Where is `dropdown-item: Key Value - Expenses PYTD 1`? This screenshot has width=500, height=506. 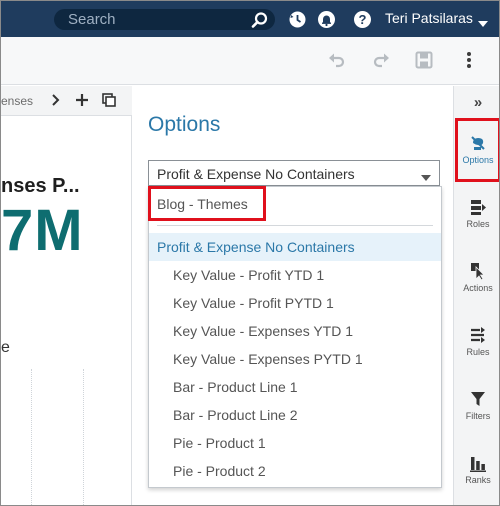
dropdown-item: Key Value - Expenses PYTD 1 is located at coordinates (295, 359).